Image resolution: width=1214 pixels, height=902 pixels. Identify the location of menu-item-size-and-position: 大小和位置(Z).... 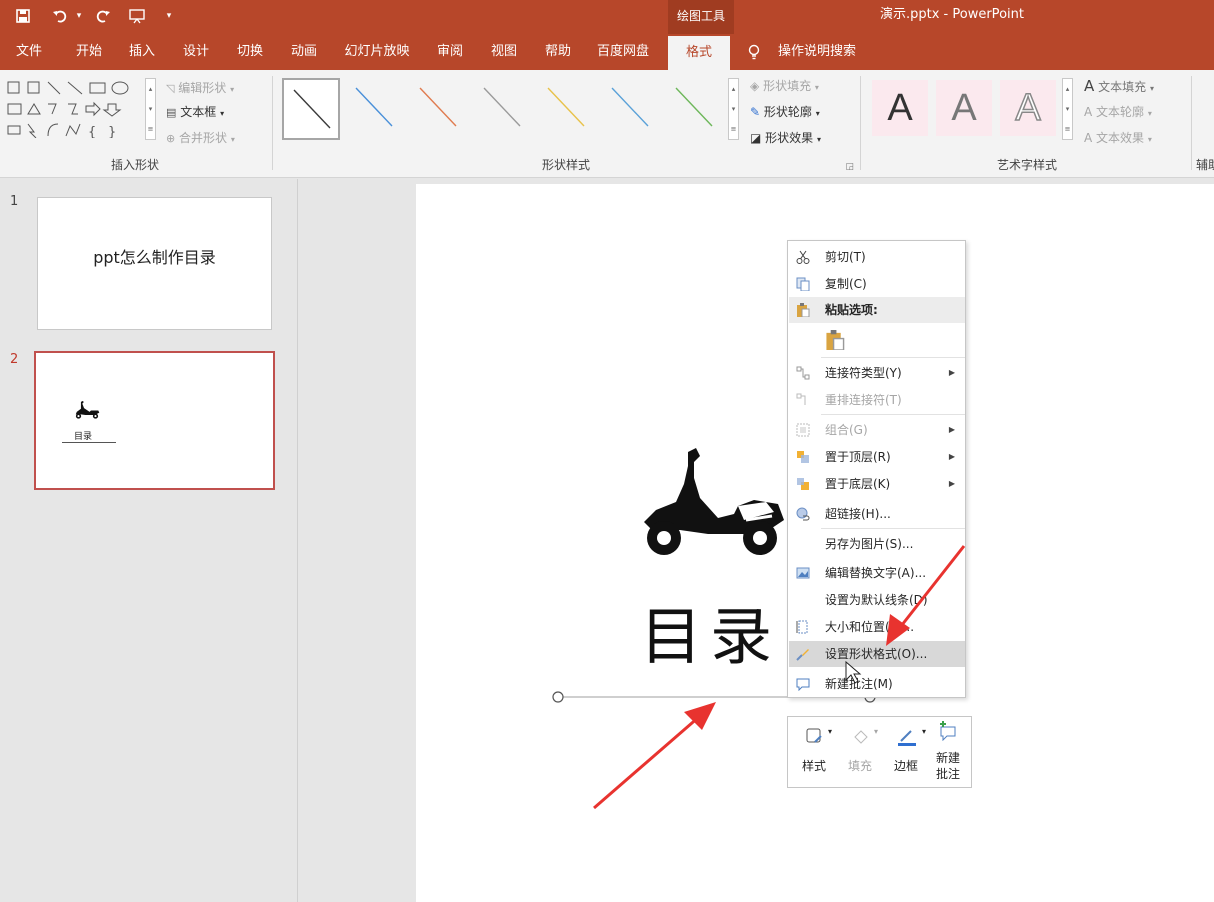
(877, 627).